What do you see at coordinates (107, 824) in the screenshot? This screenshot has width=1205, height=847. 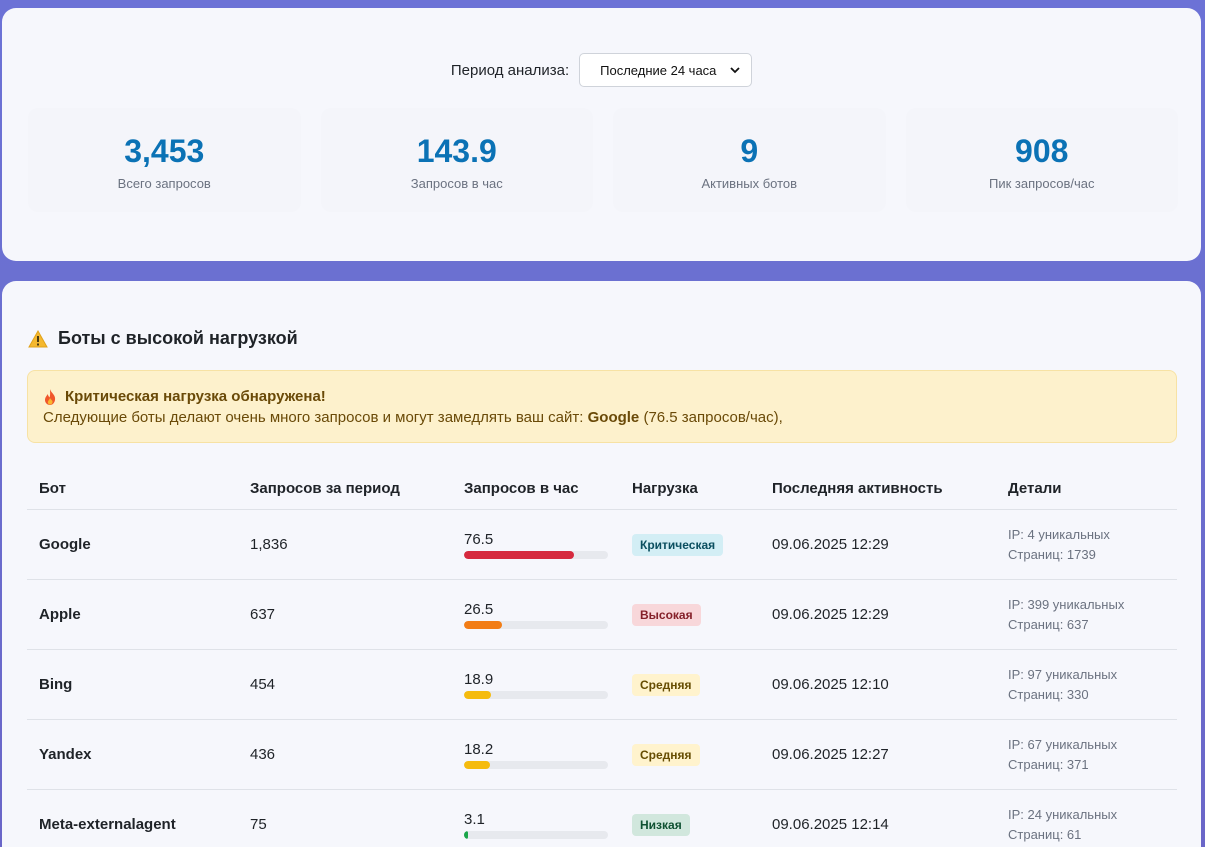 I see `bot-name: Meta-externalagent` at bounding box center [107, 824].